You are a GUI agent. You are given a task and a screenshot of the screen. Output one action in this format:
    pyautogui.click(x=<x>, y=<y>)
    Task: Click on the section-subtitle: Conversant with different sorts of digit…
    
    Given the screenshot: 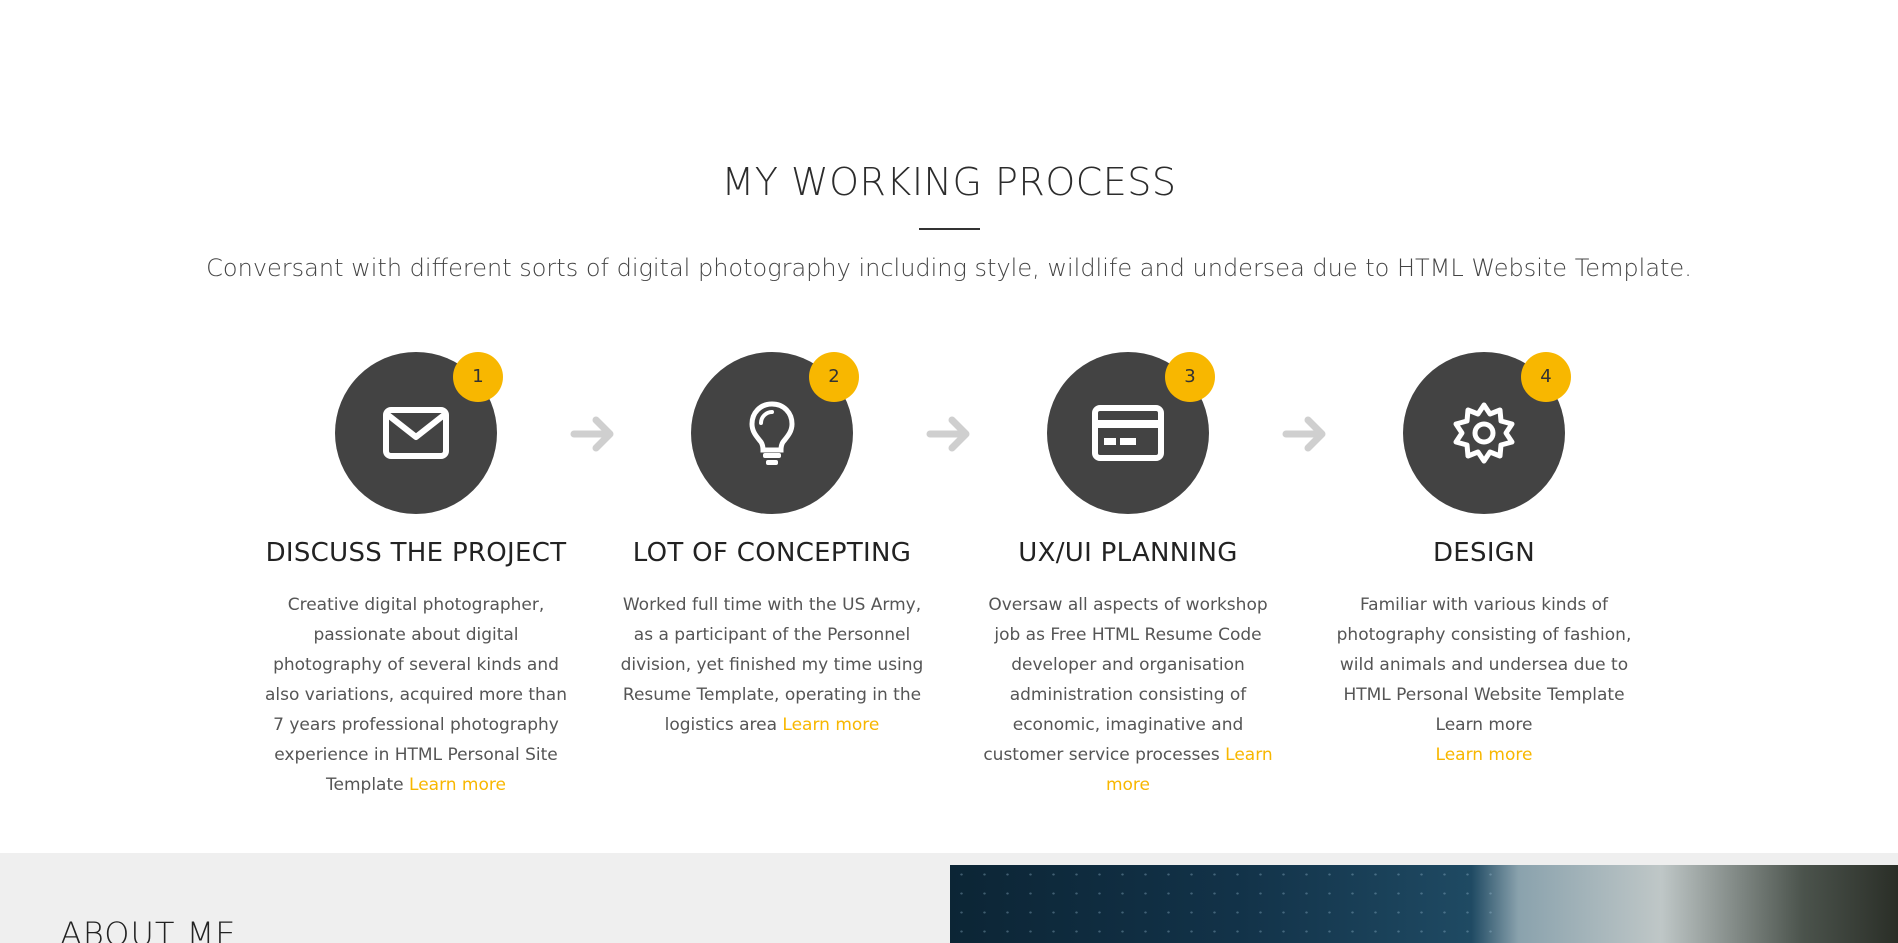 What is the action you would take?
    pyautogui.click(x=949, y=268)
    